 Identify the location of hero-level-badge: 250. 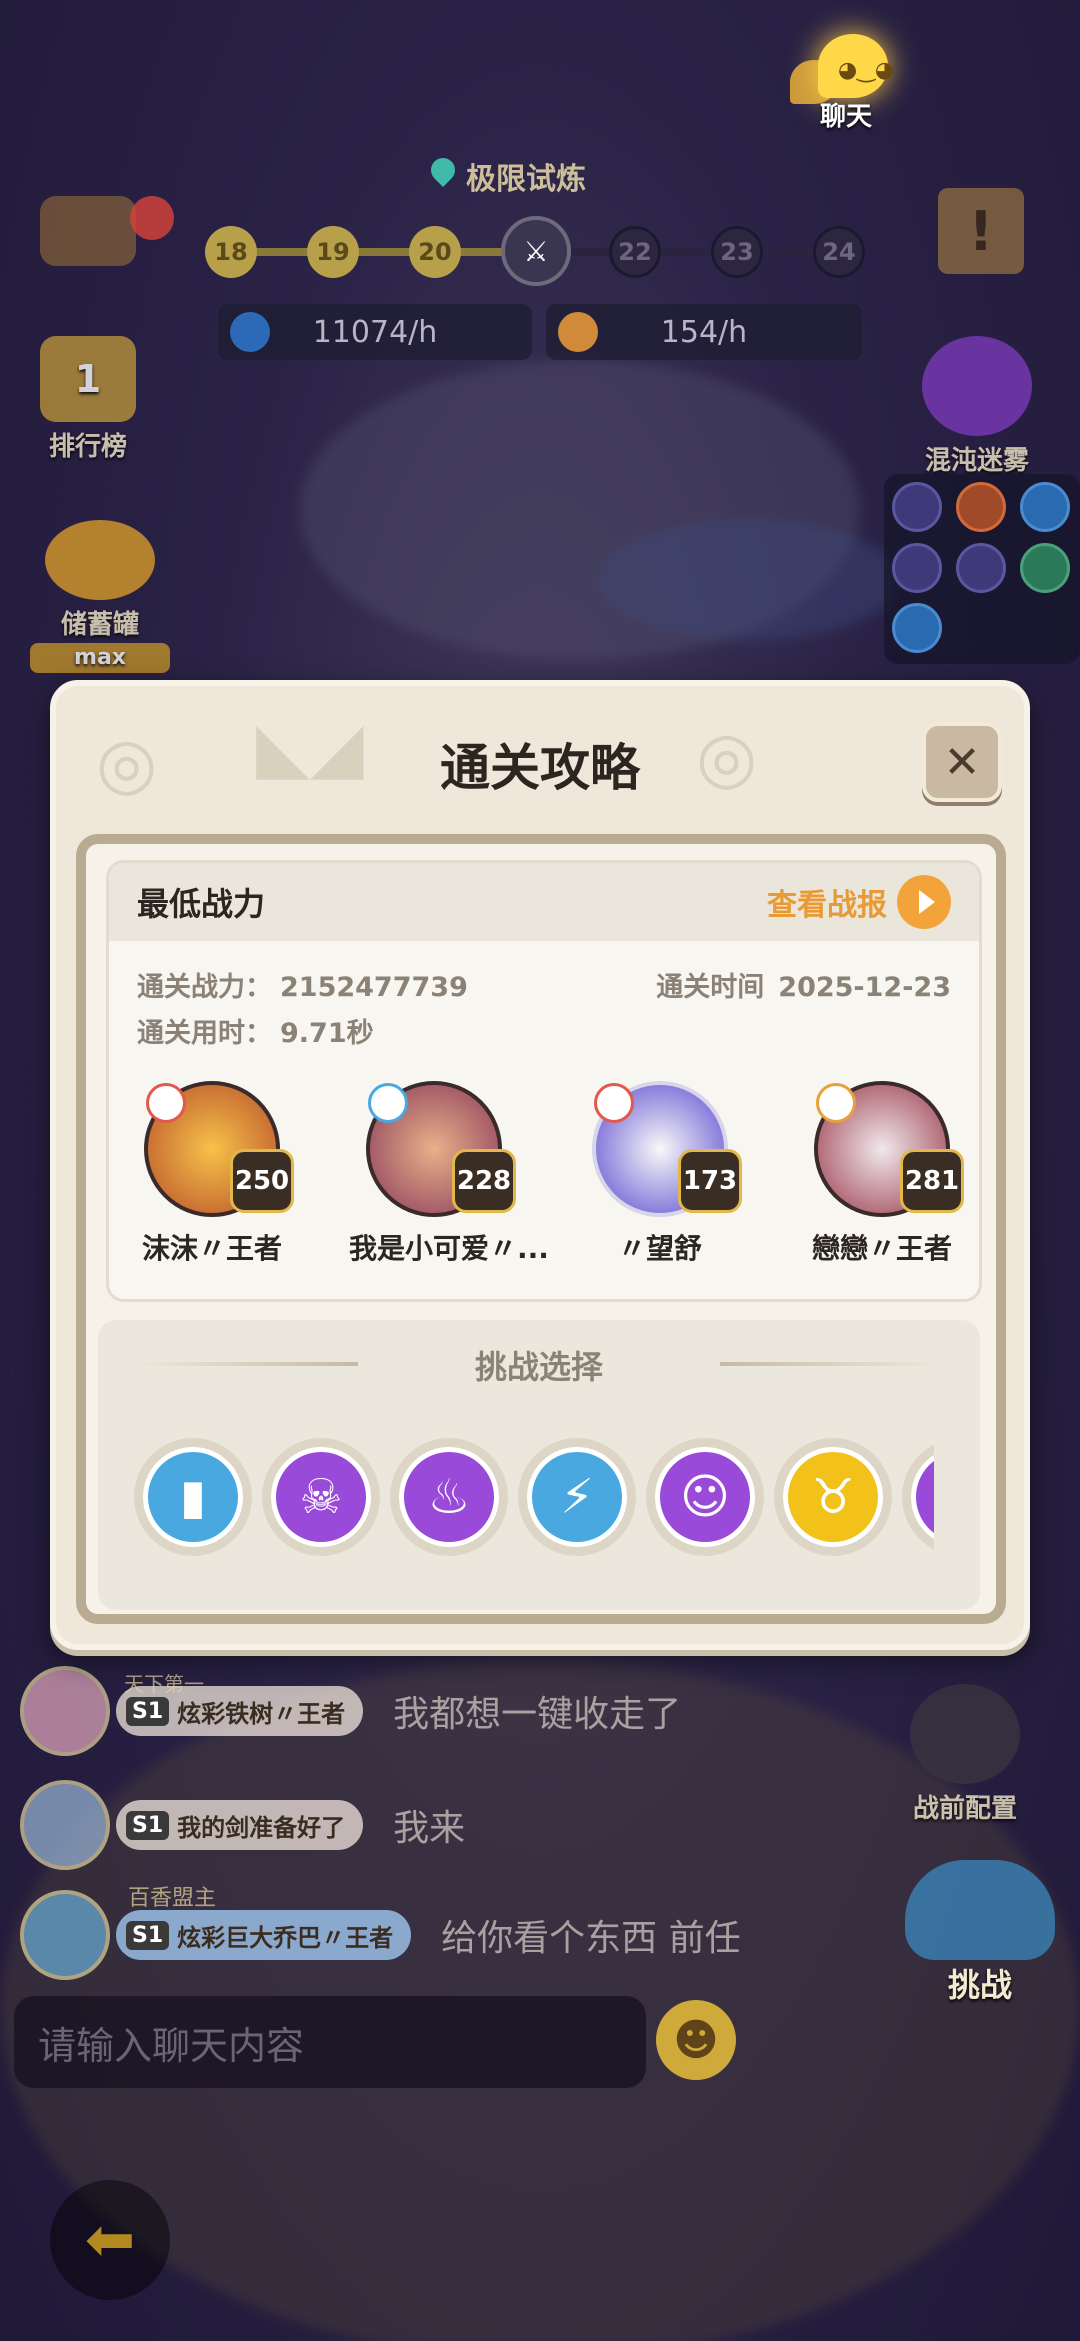
(262, 1181).